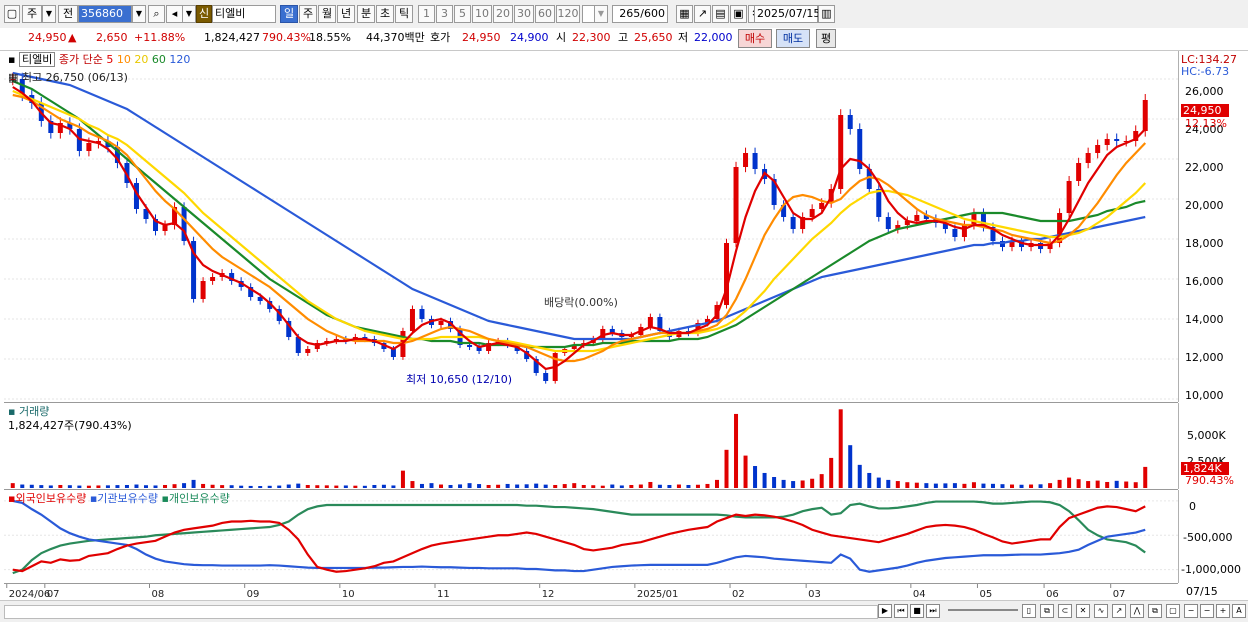 This screenshot has width=1248, height=622. What do you see at coordinates (579, 539) in the screenshot?
I see `holding-line-foreign` at bounding box center [579, 539].